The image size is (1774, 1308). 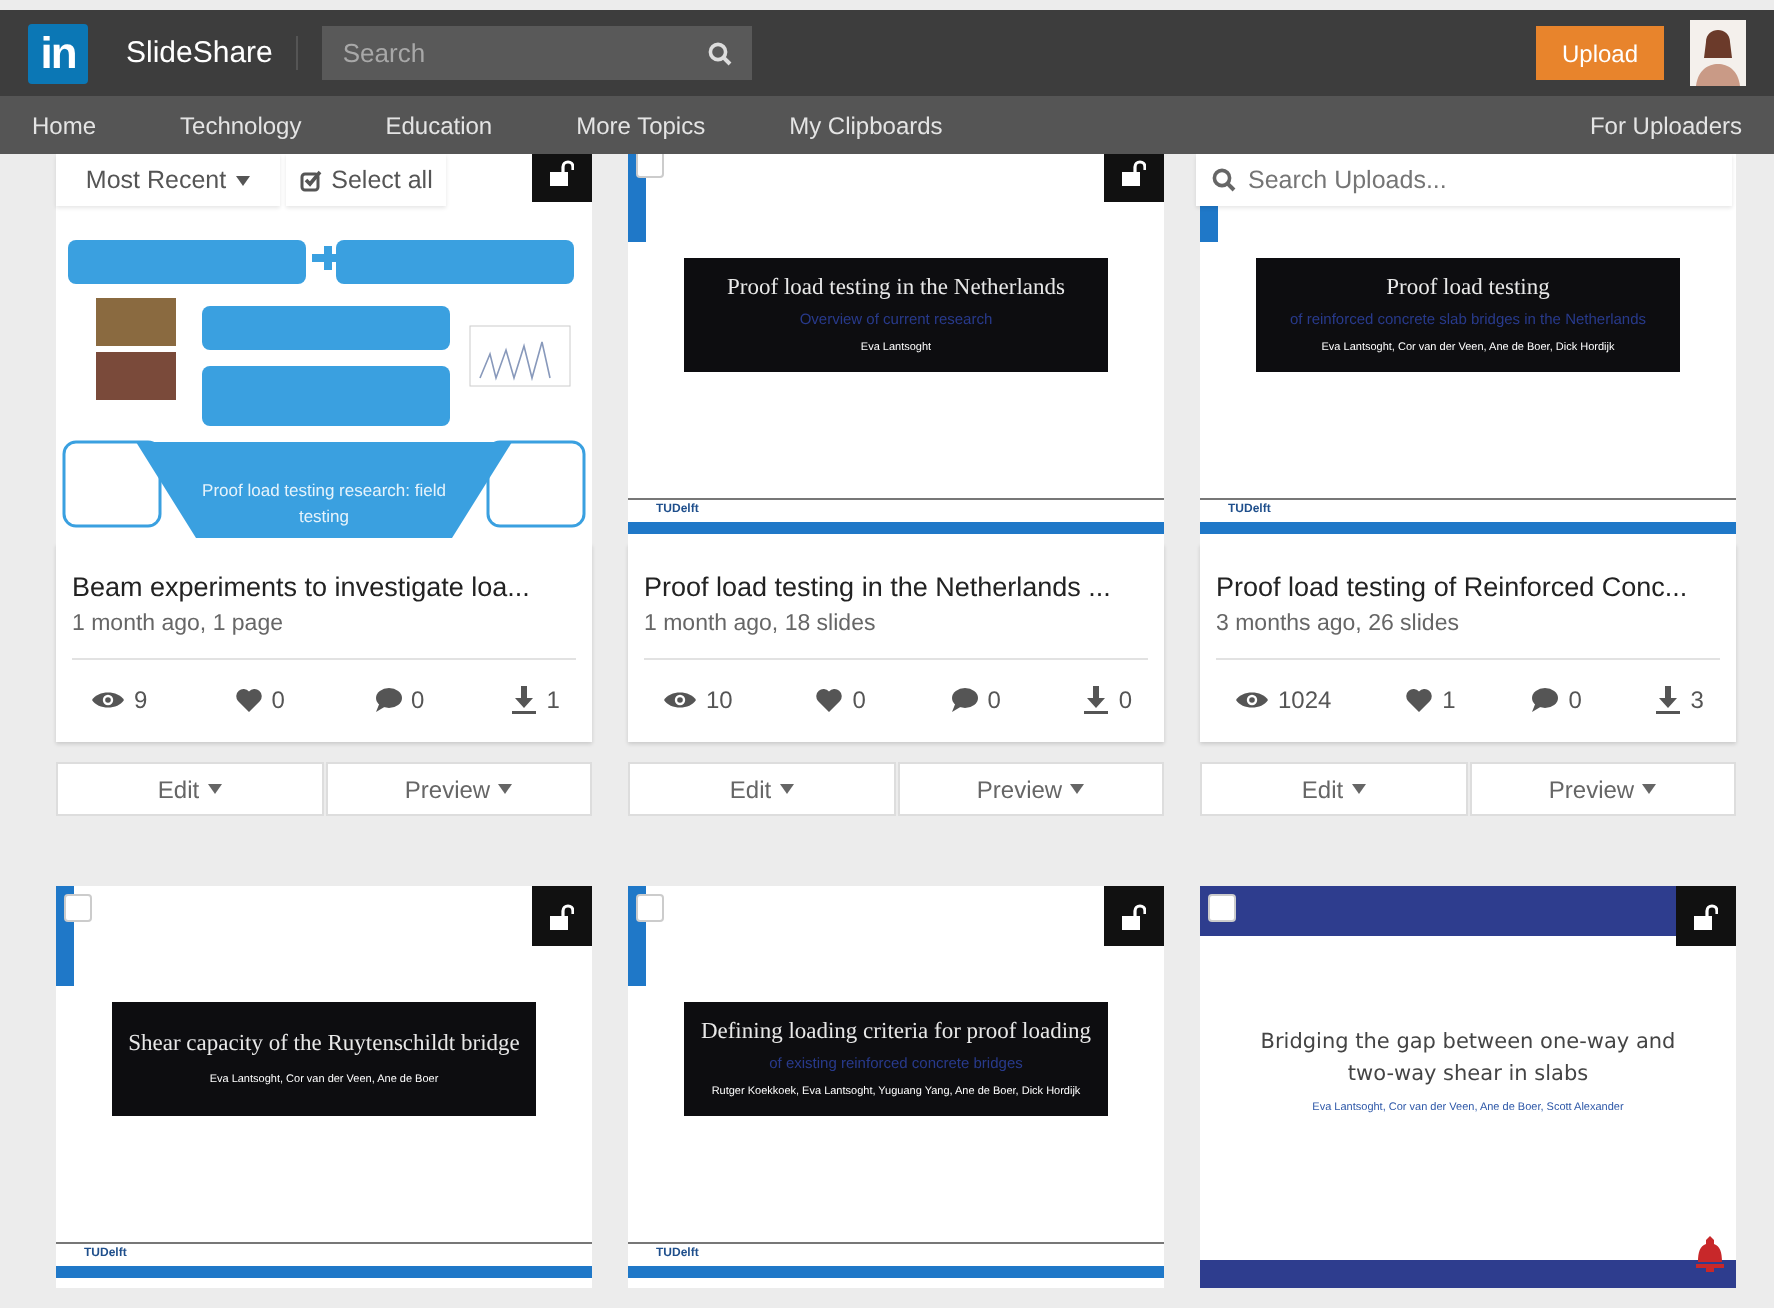 What do you see at coordinates (1468, 290) in the screenshot?
I see `slide-title: Proof load testing` at bounding box center [1468, 290].